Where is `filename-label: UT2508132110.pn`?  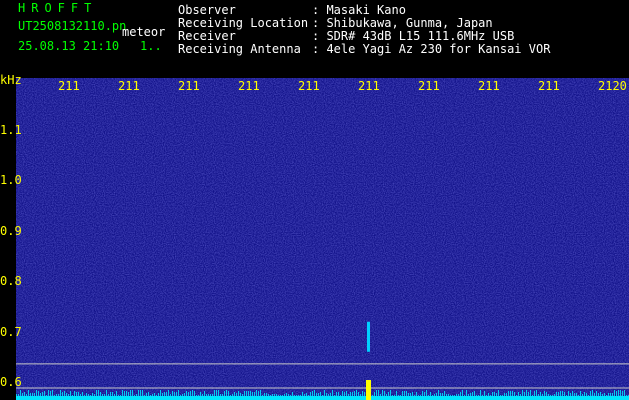
filename-label: UT2508132110.pn is located at coordinates (72, 26).